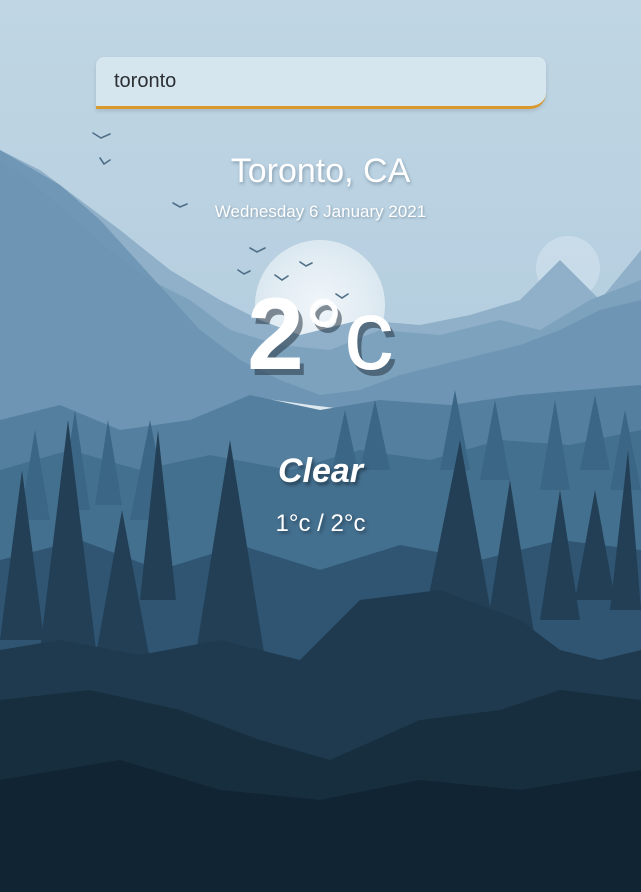 Image resolution: width=641 pixels, height=892 pixels. I want to click on search-box, so click(321, 83).